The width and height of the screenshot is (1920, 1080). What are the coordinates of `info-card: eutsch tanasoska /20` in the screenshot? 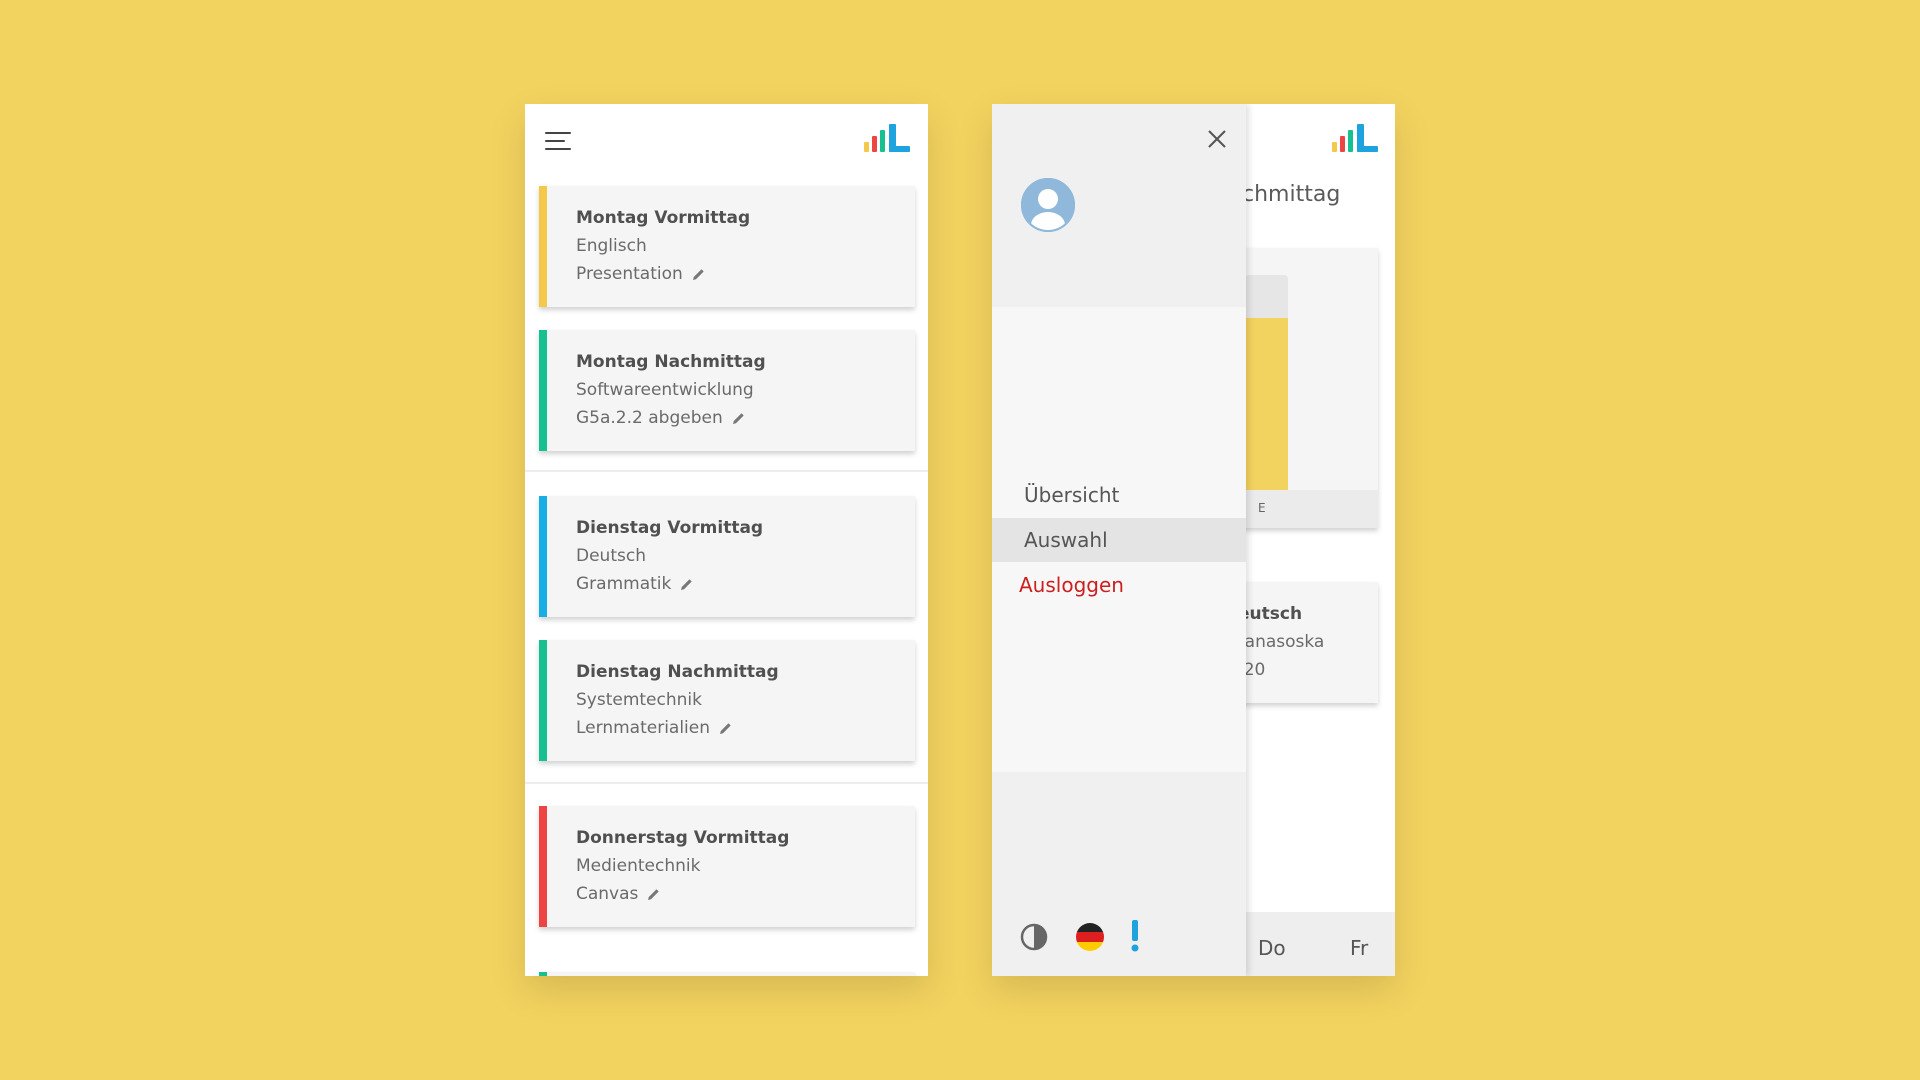 It's located at (1308, 642).